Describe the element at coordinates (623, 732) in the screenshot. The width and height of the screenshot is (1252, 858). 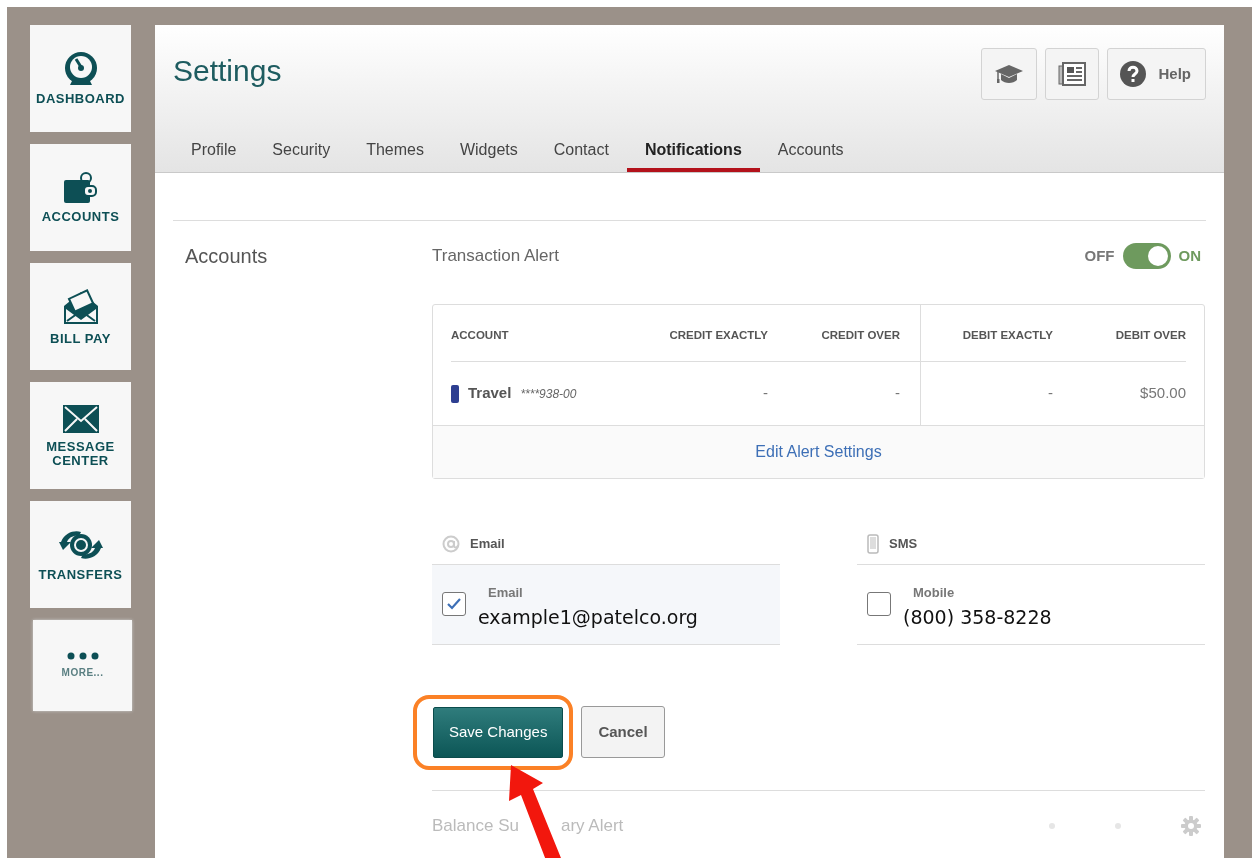
I see `cancel-button: Cancel` at that location.